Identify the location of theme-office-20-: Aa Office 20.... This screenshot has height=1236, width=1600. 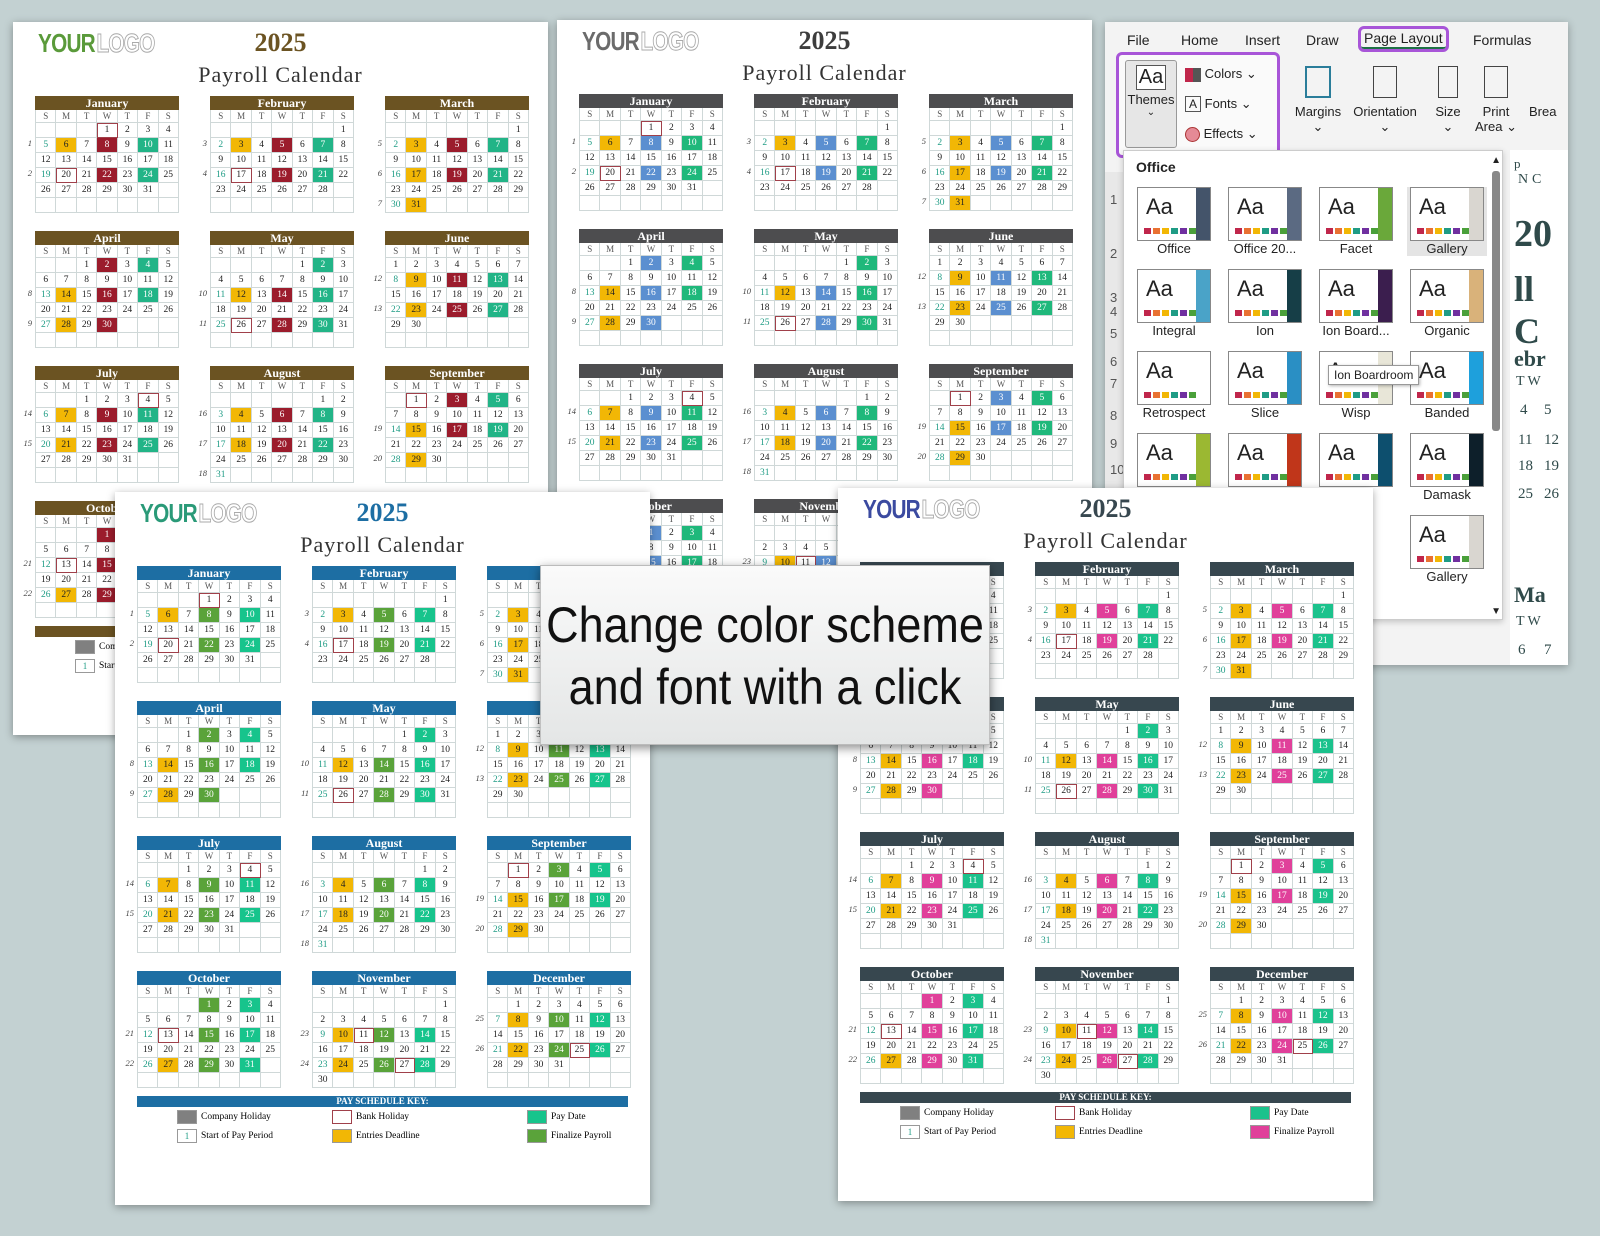
(1265, 221).